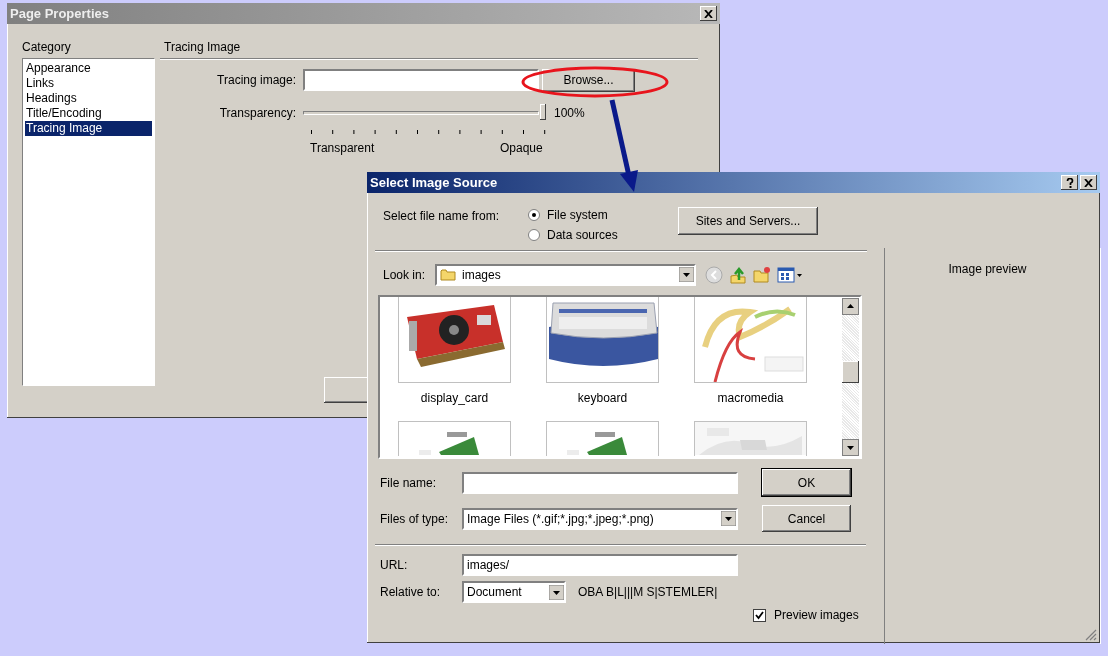  I want to click on relative-to-dropdown: Document, so click(514, 592).